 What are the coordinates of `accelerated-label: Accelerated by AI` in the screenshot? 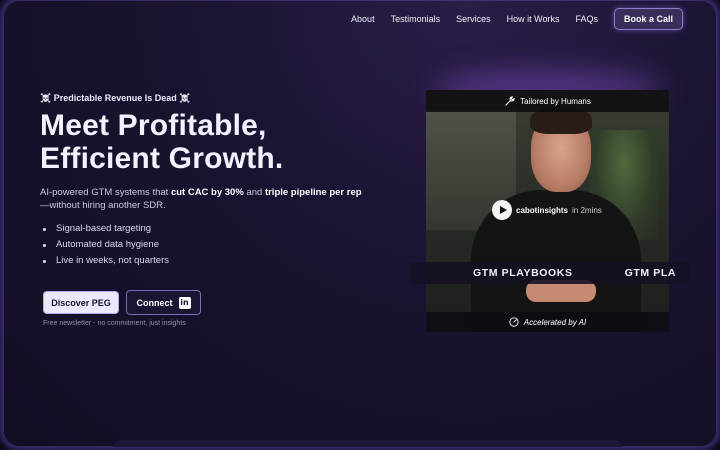 It's located at (555, 322).